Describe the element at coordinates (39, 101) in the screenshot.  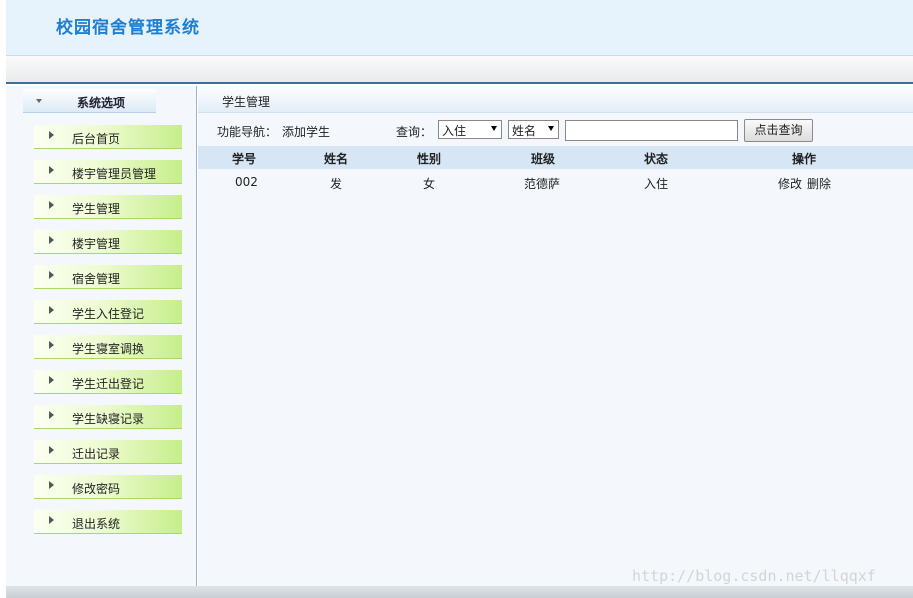
I see `collapse-arrow-icon` at that location.